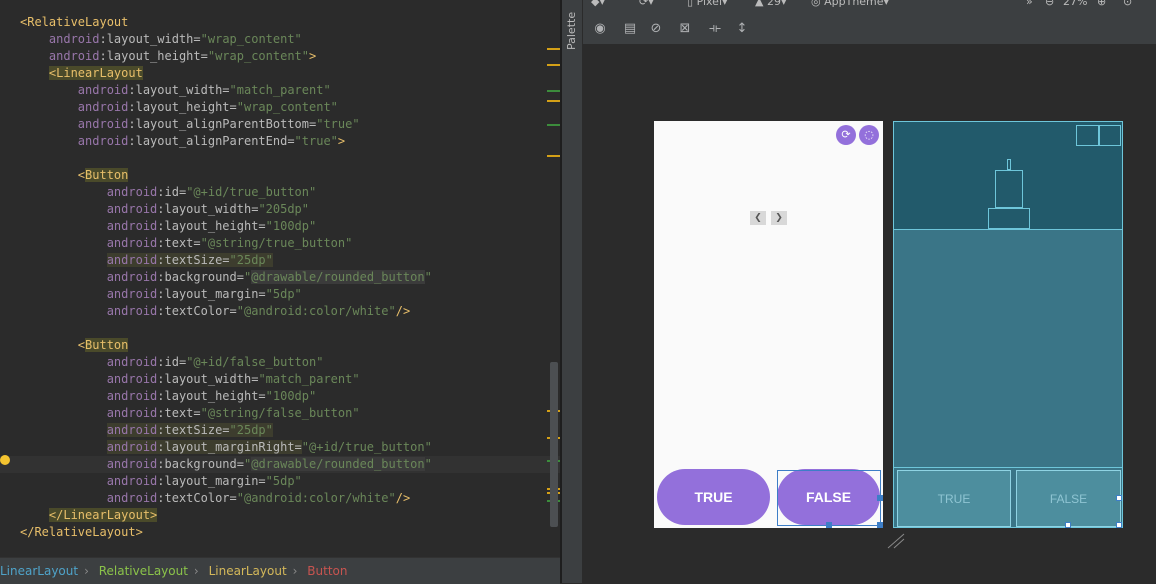 This screenshot has height=584, width=1156. I want to click on code-line: android:id="@+id/true_button", so click(158, 192).